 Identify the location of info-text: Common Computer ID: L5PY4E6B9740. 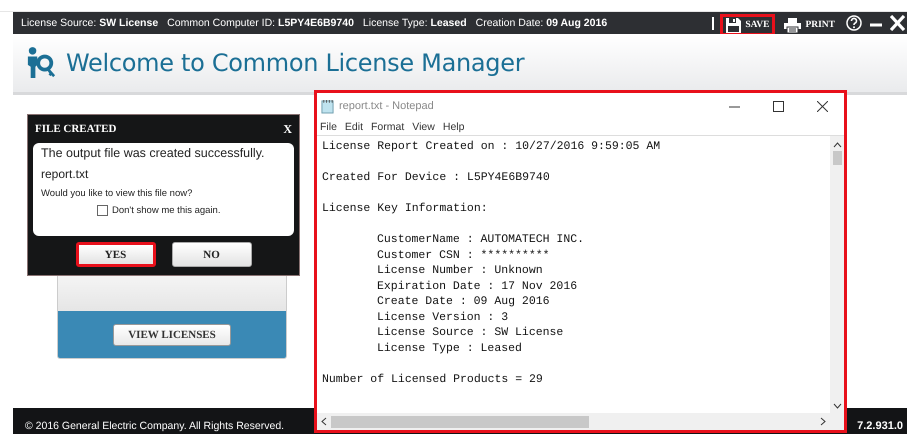
(260, 23).